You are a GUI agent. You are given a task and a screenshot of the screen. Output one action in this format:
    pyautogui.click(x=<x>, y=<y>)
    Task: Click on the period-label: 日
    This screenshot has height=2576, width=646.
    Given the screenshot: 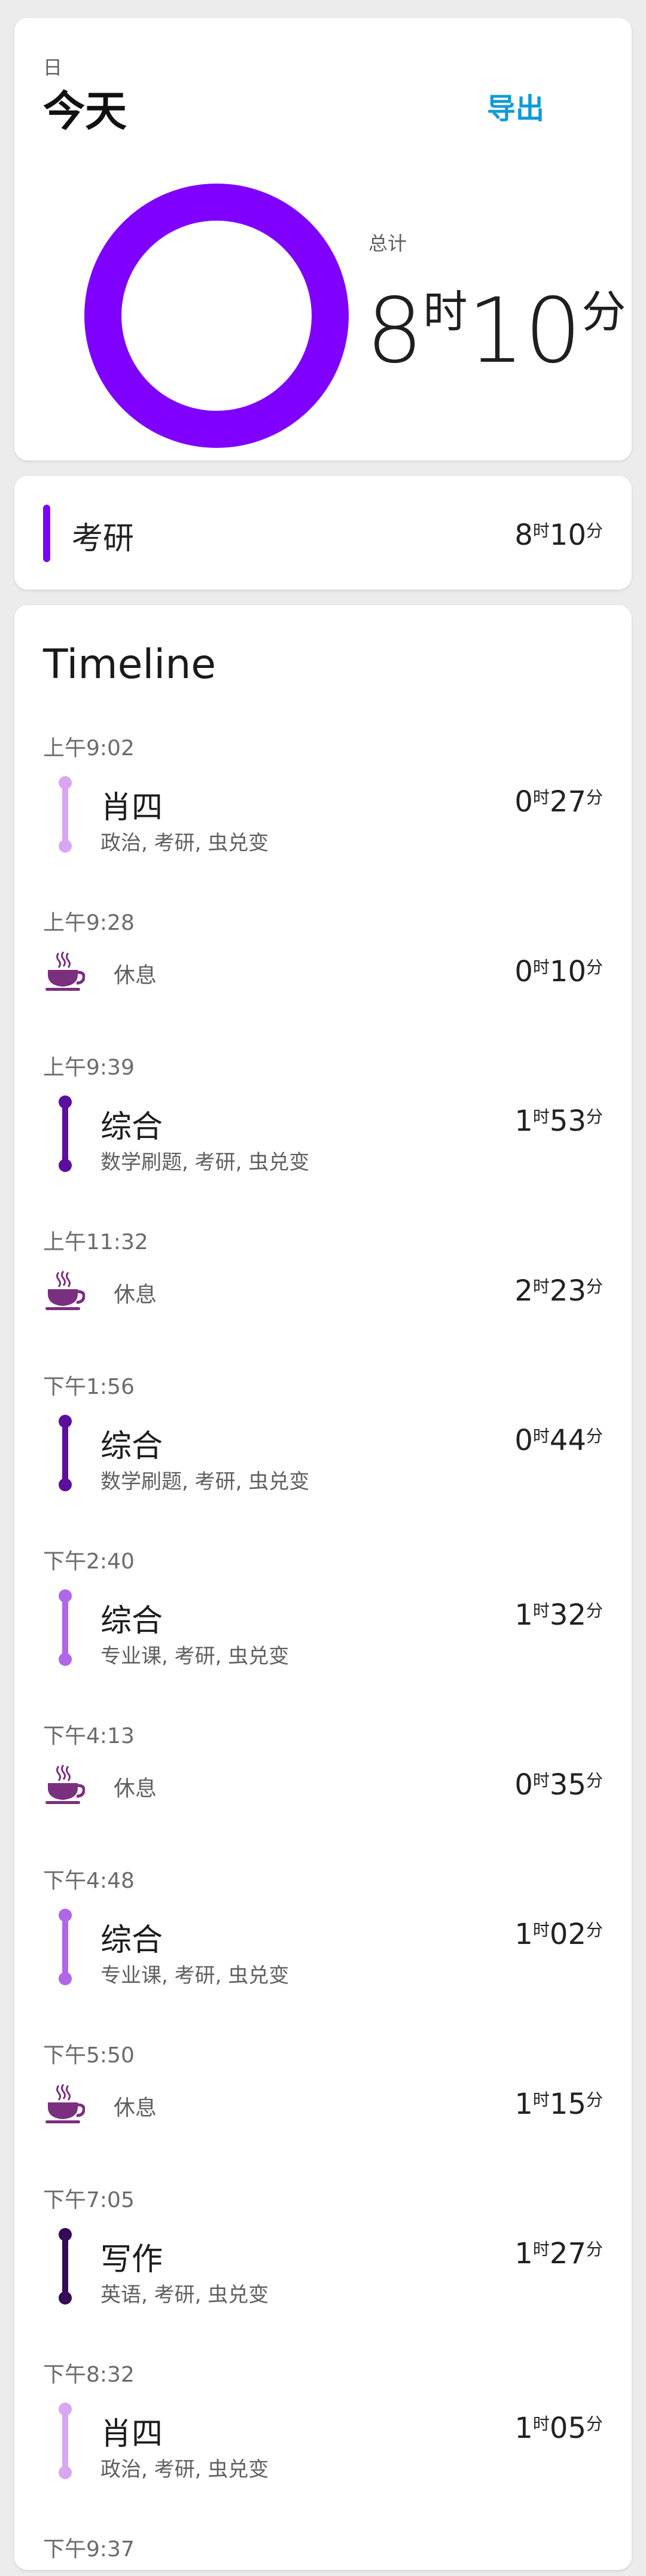 What is the action you would take?
    pyautogui.click(x=53, y=67)
    